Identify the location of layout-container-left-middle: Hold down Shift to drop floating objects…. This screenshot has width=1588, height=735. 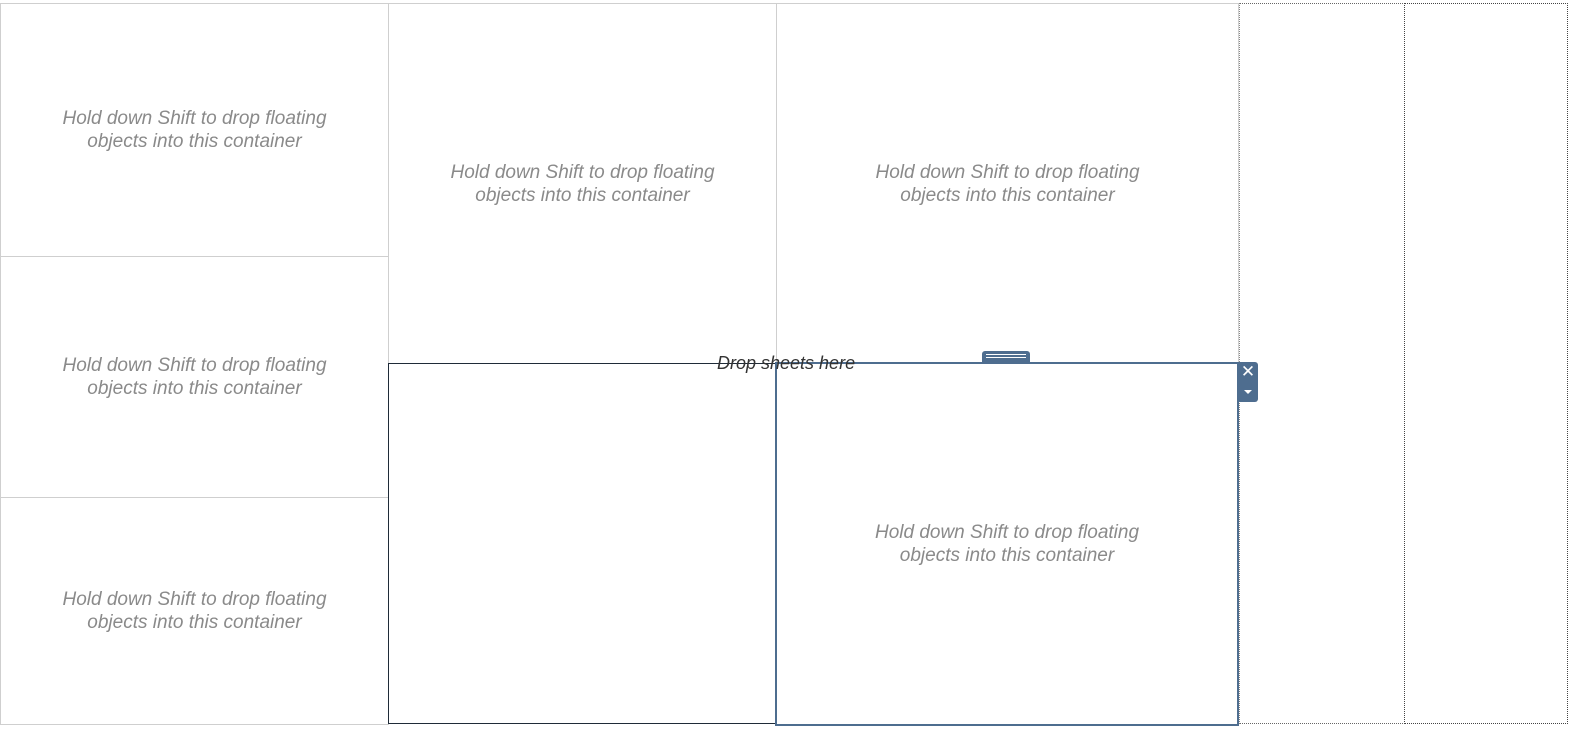
(194, 377).